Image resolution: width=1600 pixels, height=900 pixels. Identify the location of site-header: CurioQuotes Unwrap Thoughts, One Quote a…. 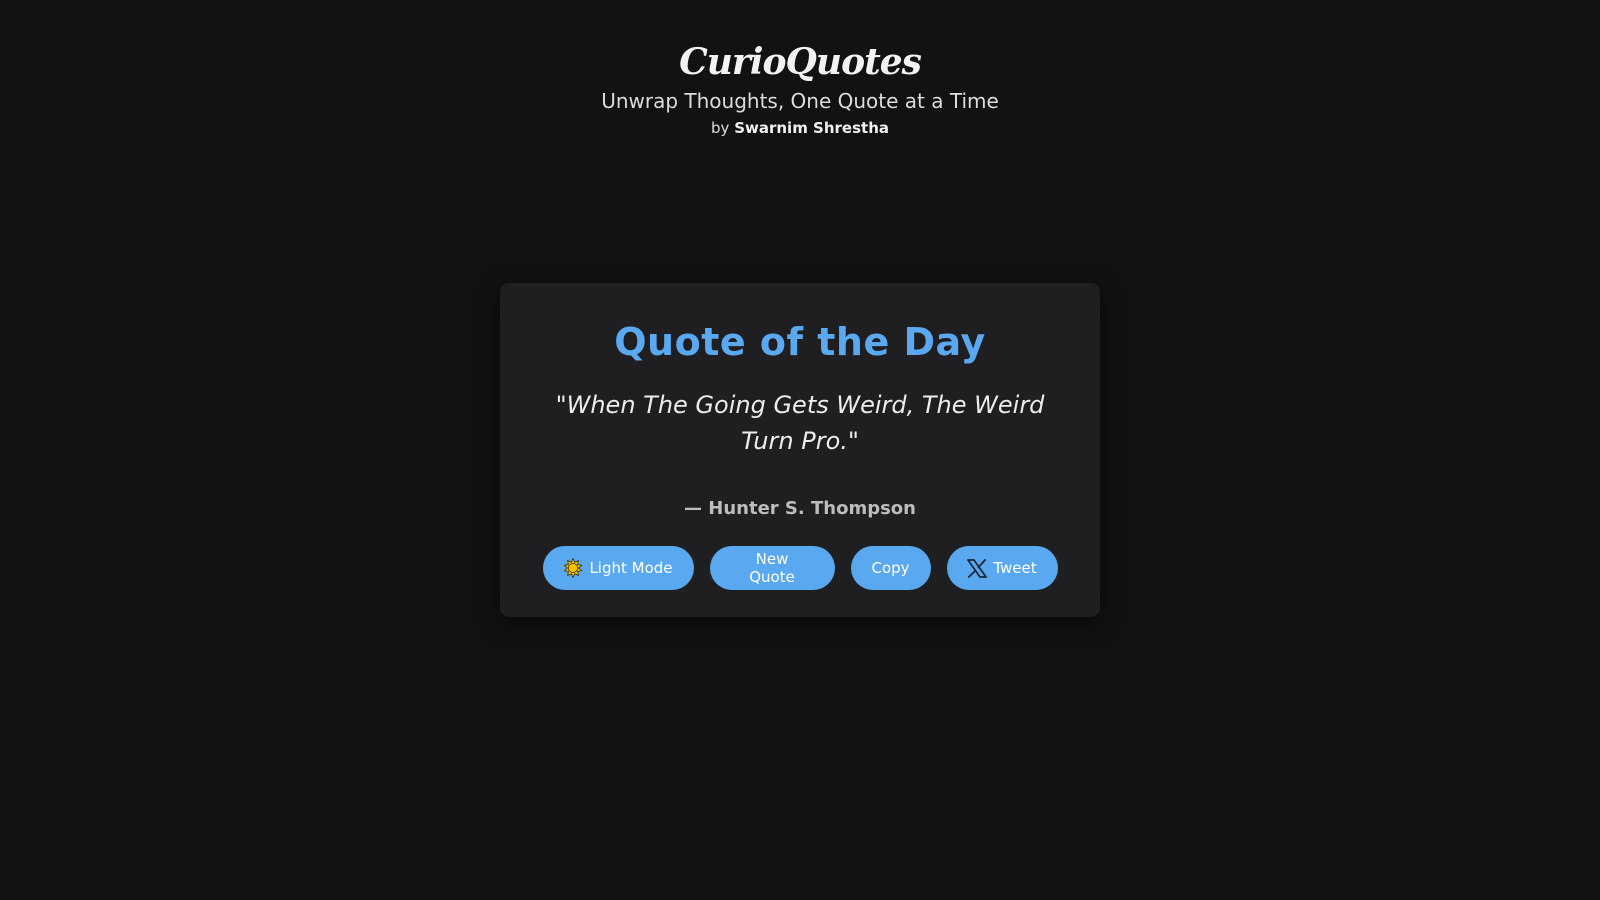
(800, 89).